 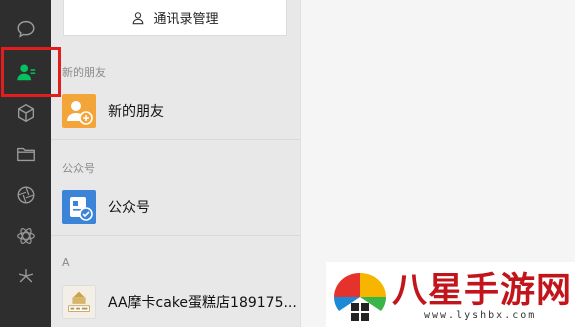 What do you see at coordinates (79, 302) in the screenshot?
I see `cake-shop-avatar` at bounding box center [79, 302].